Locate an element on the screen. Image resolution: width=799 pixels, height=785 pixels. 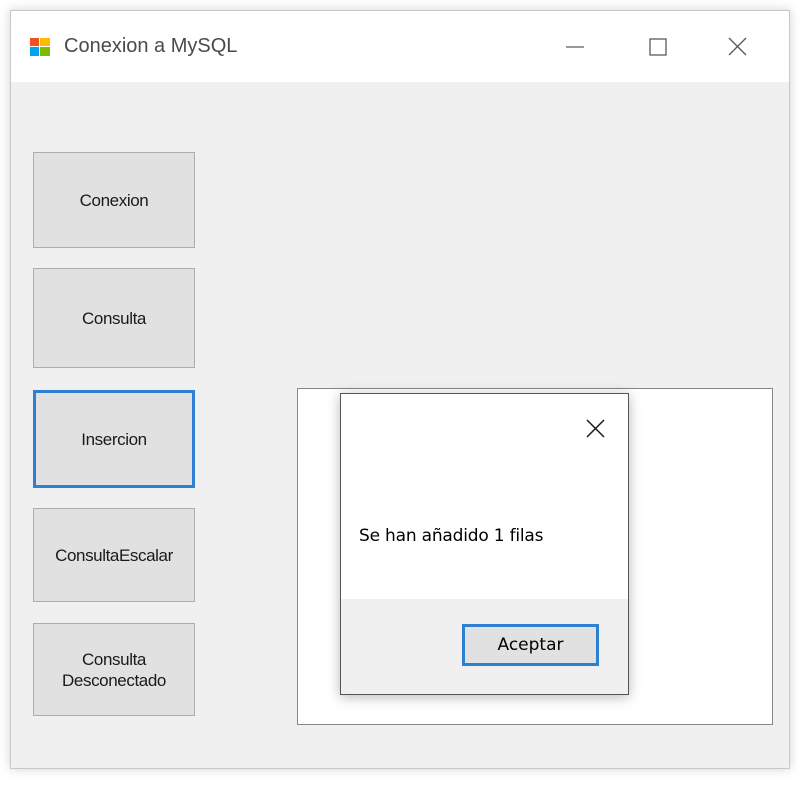
consulta-desconectado-button: Consulta Desconectado is located at coordinates (114, 669).